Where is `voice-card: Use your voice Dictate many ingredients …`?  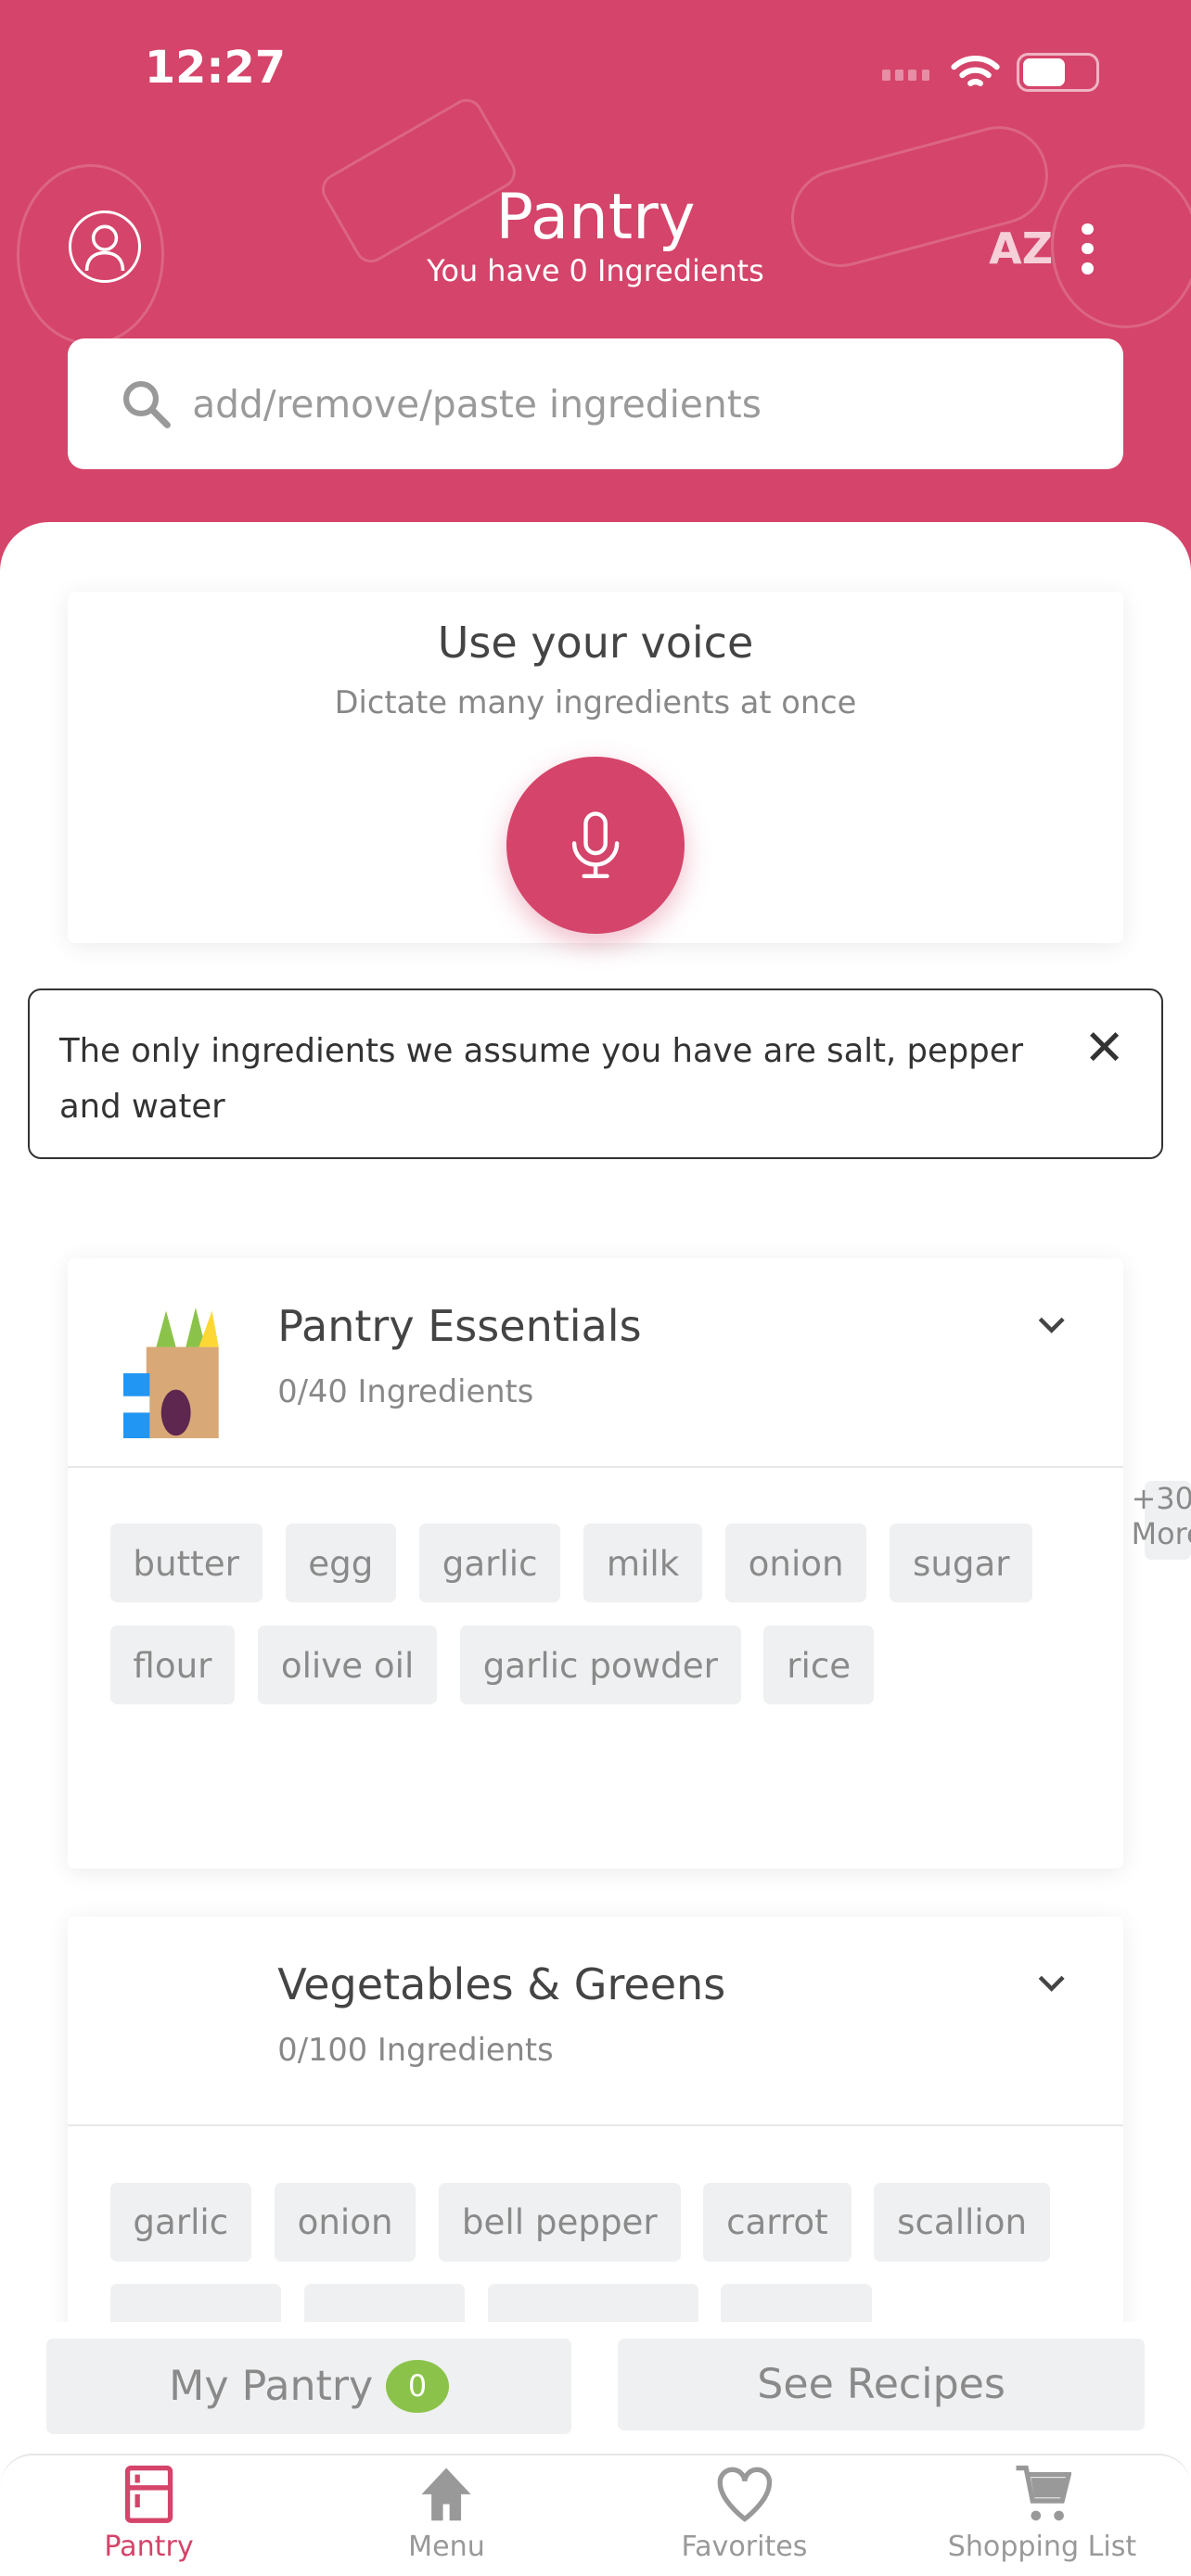
voice-card: Use your voice Dictate many ingredients … is located at coordinates (595, 767).